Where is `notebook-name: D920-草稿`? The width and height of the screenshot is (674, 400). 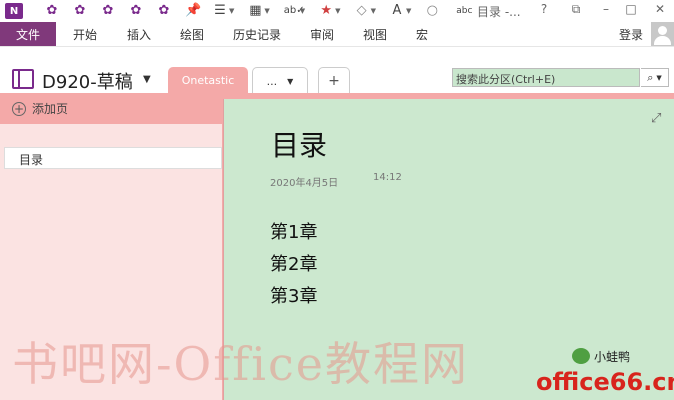 notebook-name: D920-草稿 is located at coordinates (87, 81).